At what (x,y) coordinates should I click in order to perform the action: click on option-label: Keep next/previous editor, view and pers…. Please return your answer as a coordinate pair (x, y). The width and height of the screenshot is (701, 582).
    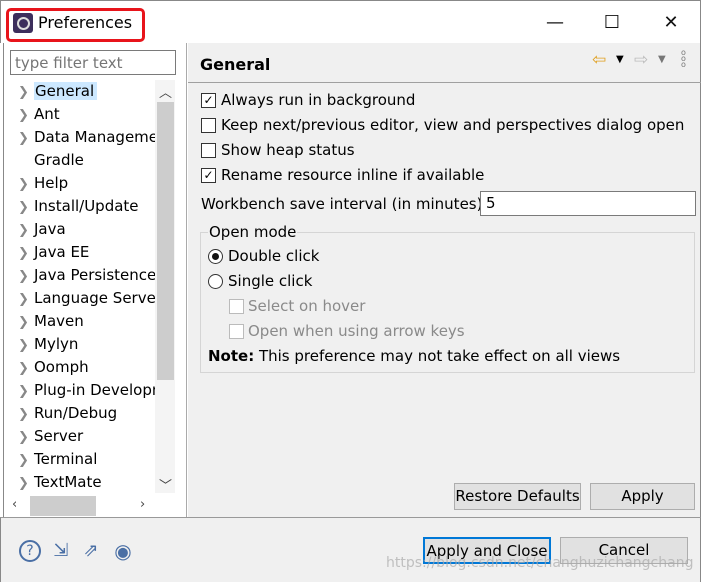
    Looking at the image, I should click on (453, 125).